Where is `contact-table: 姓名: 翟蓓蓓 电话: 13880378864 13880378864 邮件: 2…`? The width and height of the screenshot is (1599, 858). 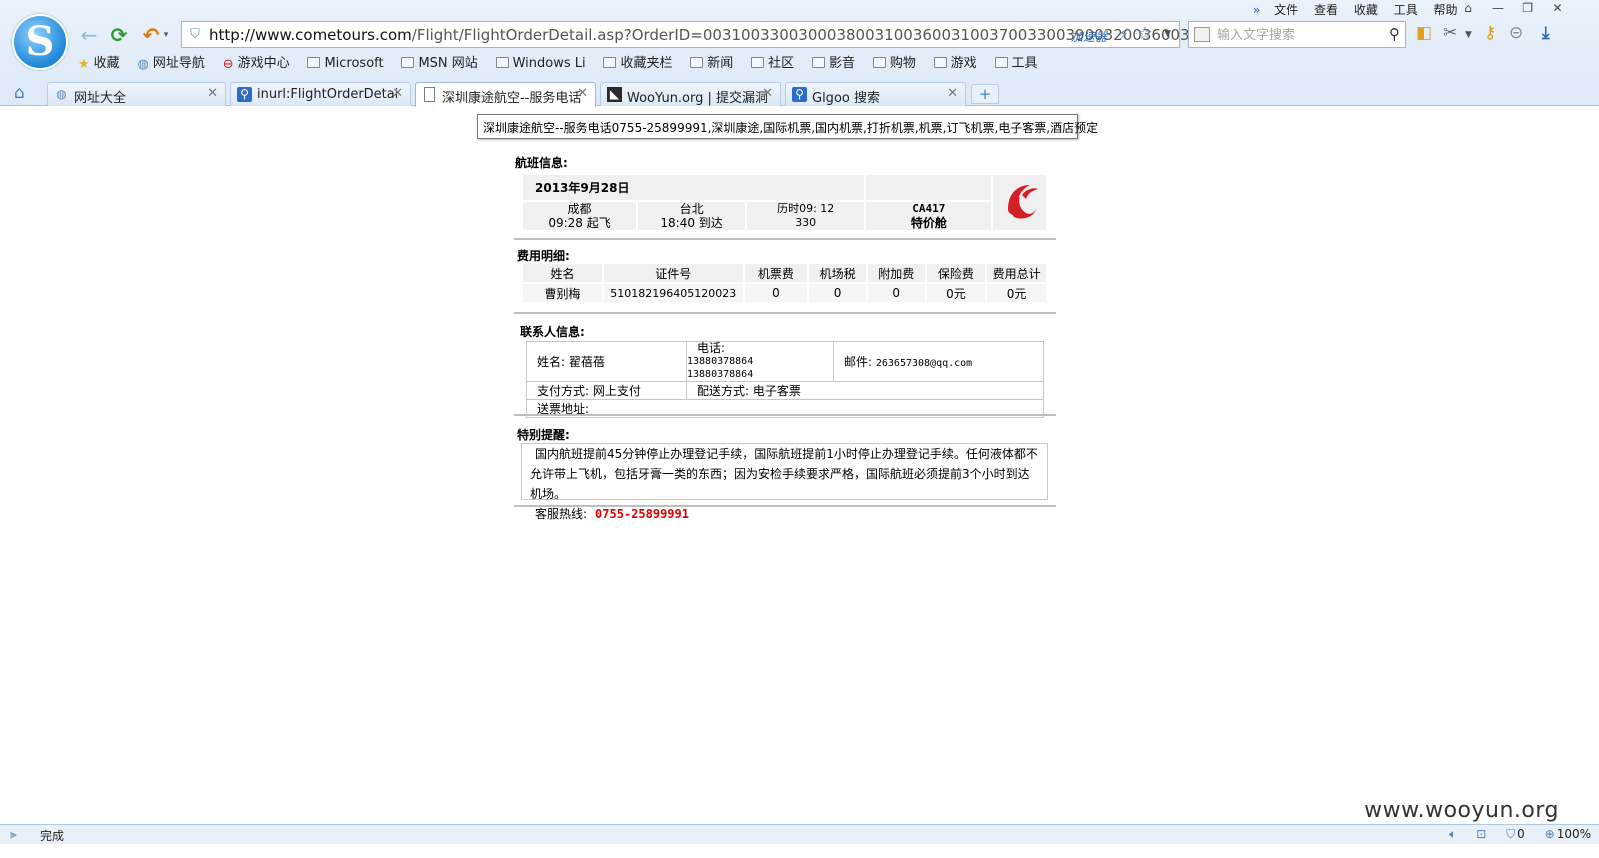
contact-table: 姓名: 翟蓓蓓 电话: 13880378864 13880378864 邮件: 2… is located at coordinates (785, 379).